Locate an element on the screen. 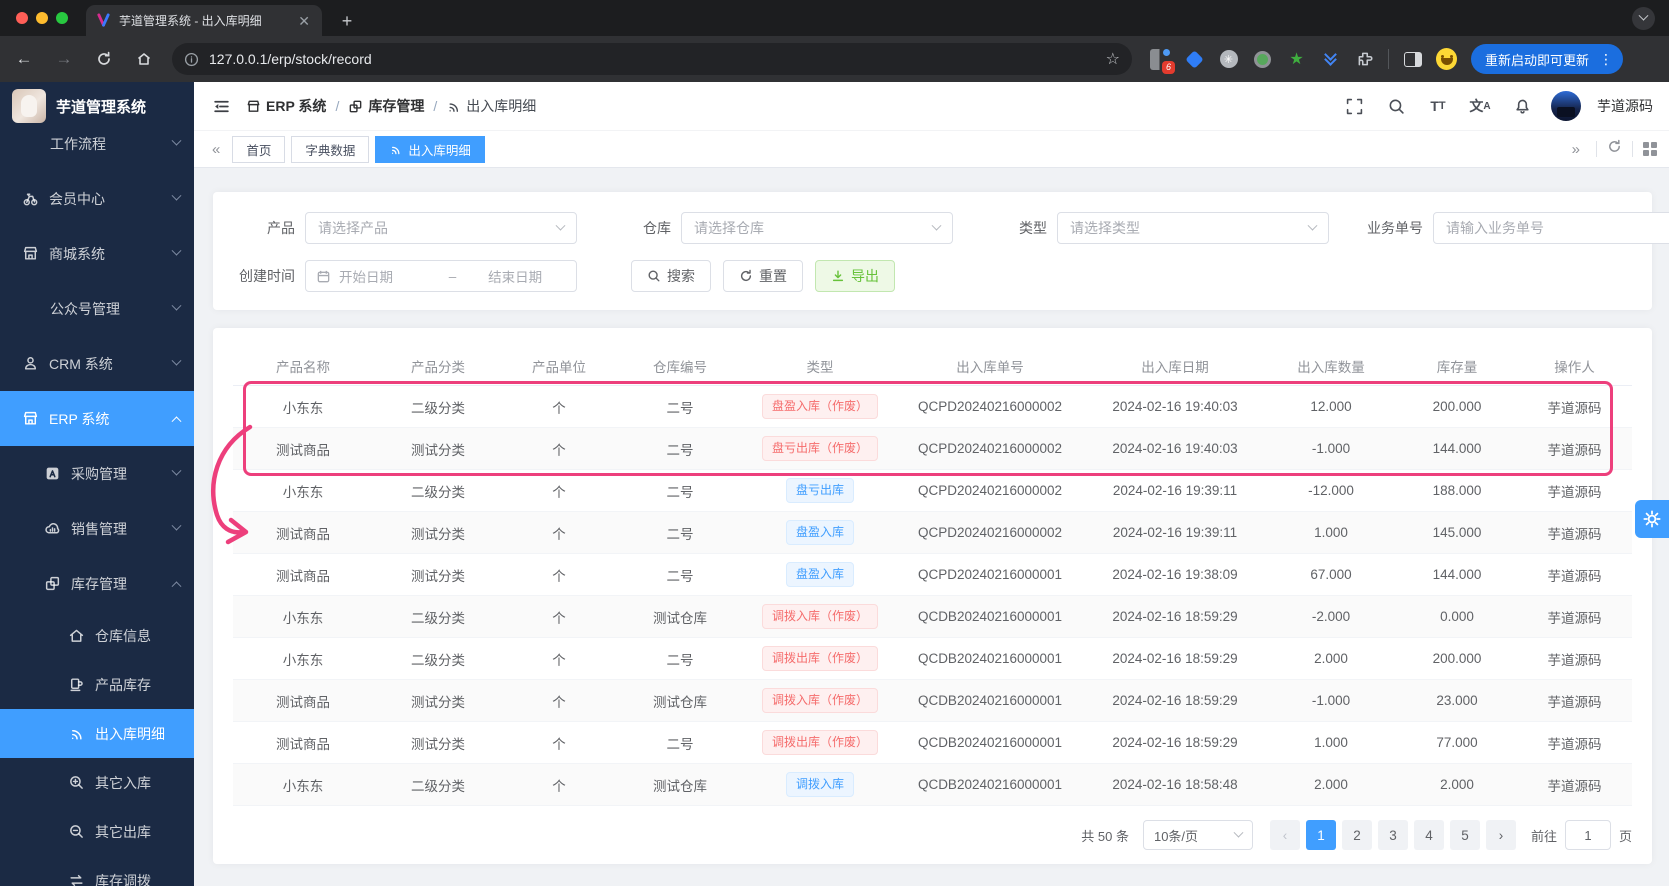 The image size is (1669, 886). sidebar-item-mall: 商城系统 is located at coordinates (97, 253).